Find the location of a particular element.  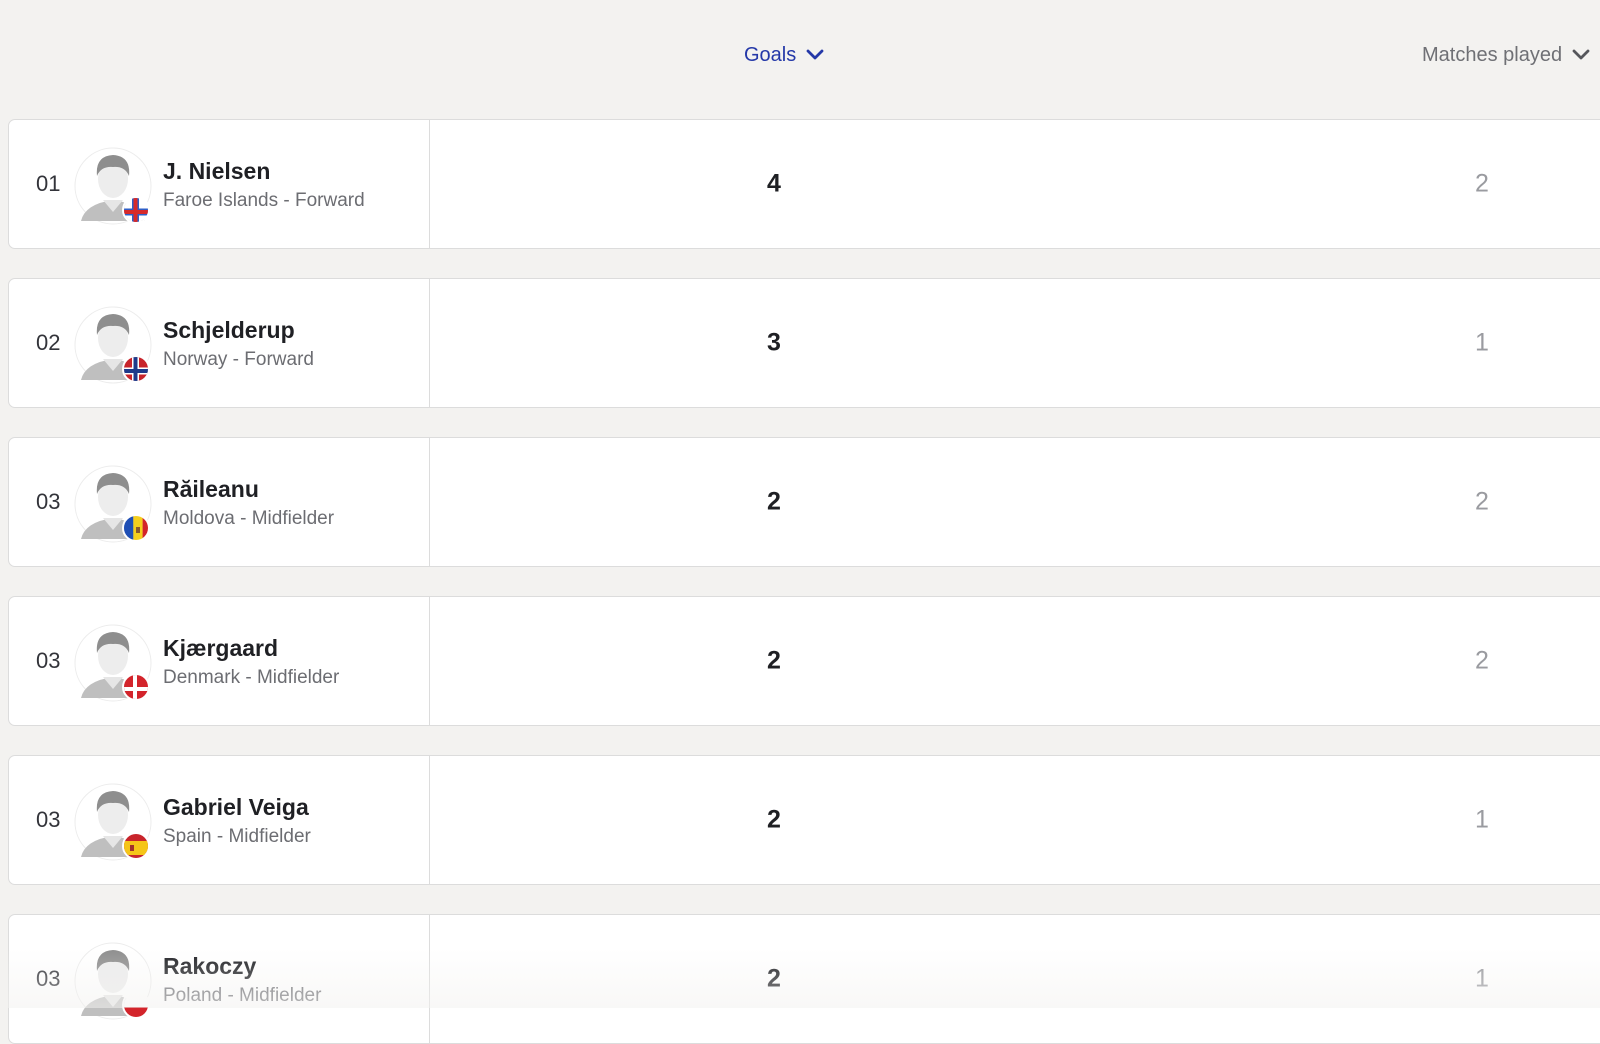

player-cell: 03 Kjærgaard Denmark - Midfielder is located at coordinates (219, 661).